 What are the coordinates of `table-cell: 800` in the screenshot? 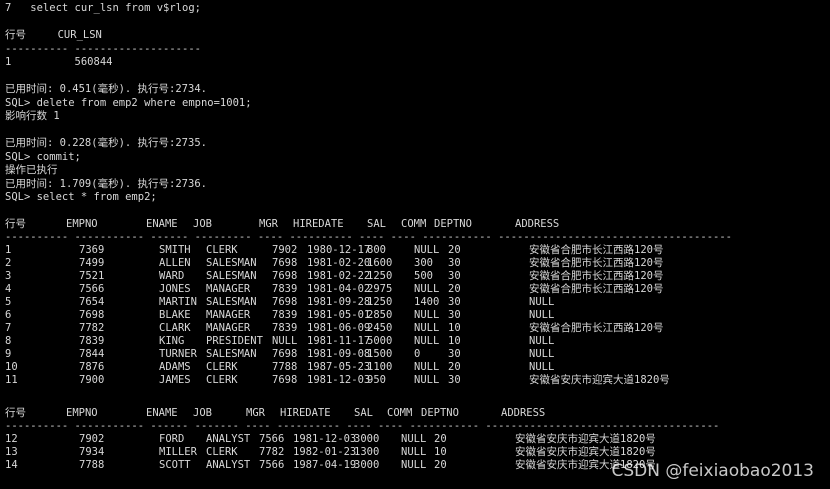 It's located at (376, 250).